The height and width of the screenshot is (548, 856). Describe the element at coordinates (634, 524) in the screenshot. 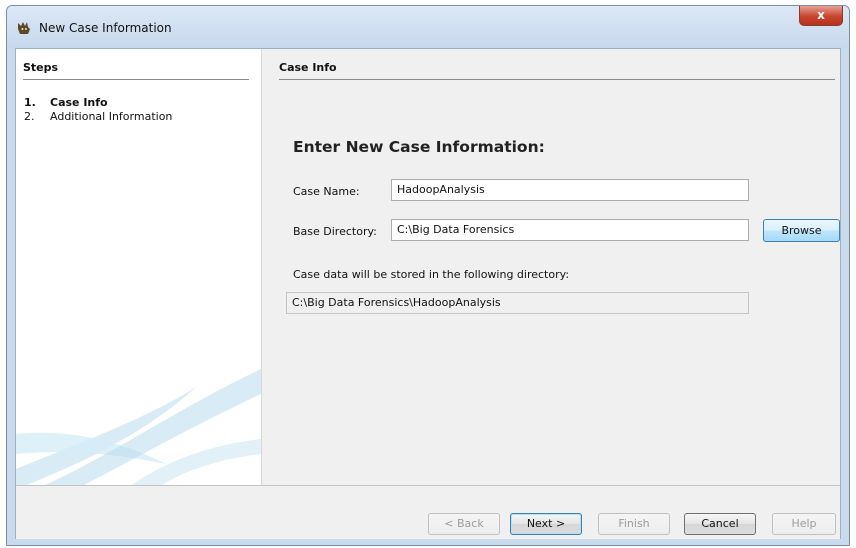

I see `finish-button: Finish` at that location.